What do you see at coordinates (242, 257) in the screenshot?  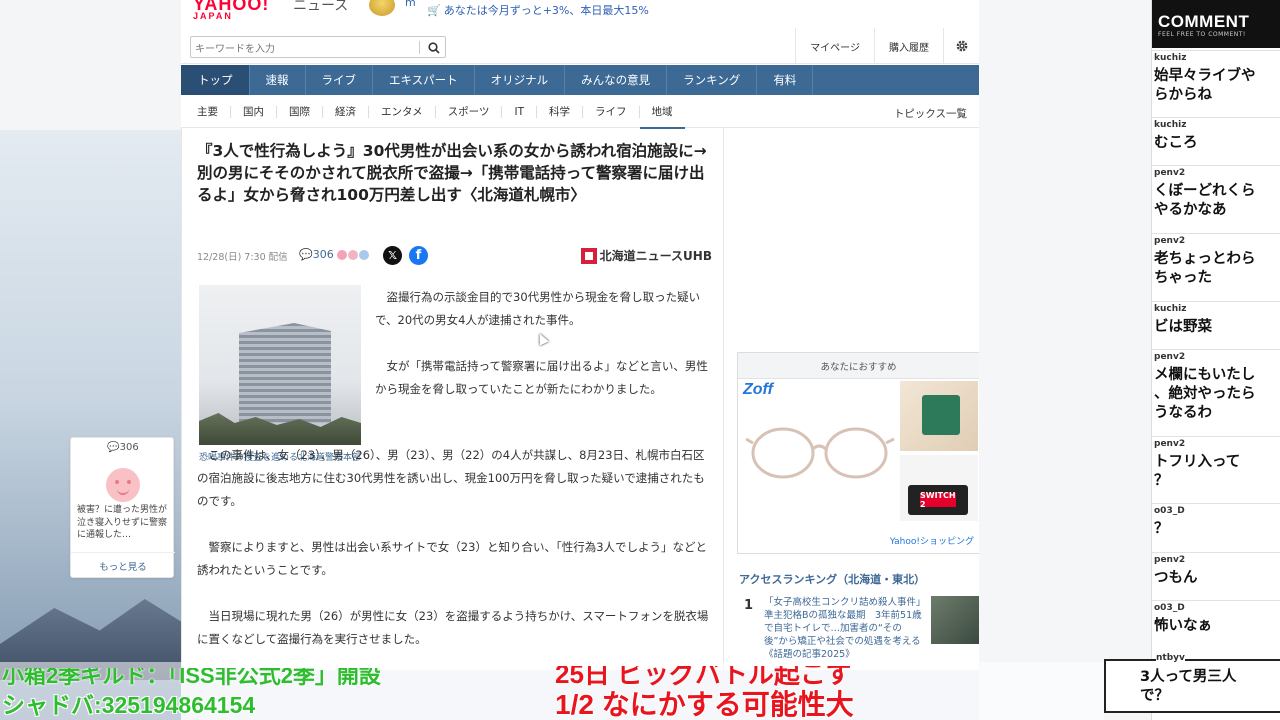 I see `publish-date: 12/28(日) 7:30 配信` at bounding box center [242, 257].